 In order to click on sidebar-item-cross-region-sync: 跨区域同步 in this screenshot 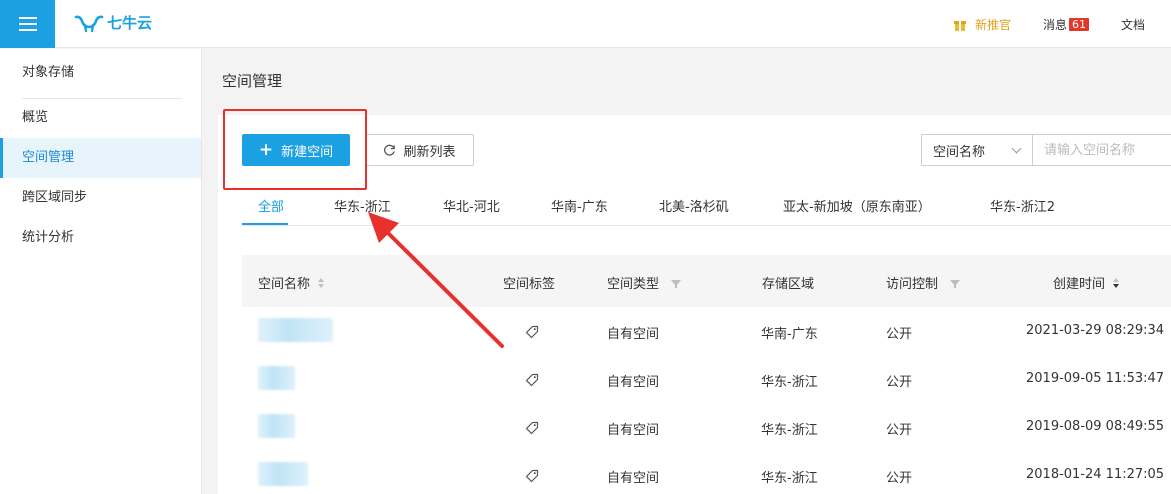, I will do `click(100, 198)`.